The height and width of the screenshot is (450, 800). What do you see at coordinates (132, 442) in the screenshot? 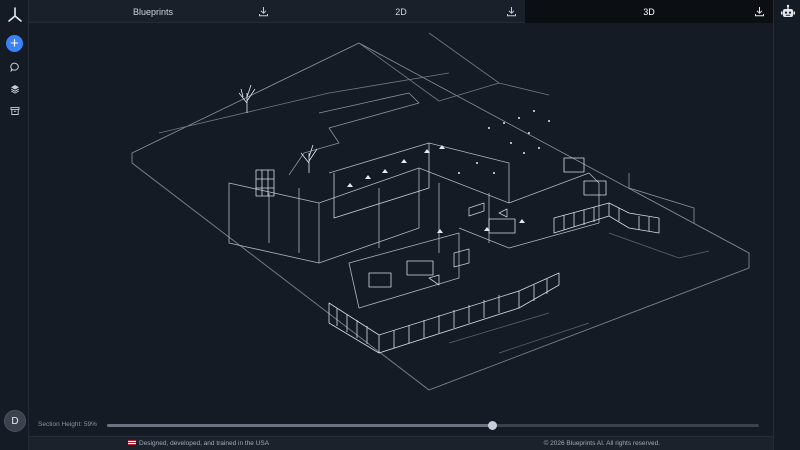
I see `us-flag-icon` at bounding box center [132, 442].